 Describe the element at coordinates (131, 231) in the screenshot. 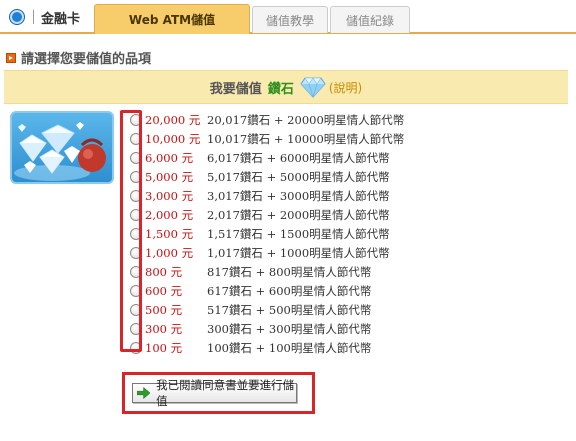

I see `radio-highlight-box` at that location.